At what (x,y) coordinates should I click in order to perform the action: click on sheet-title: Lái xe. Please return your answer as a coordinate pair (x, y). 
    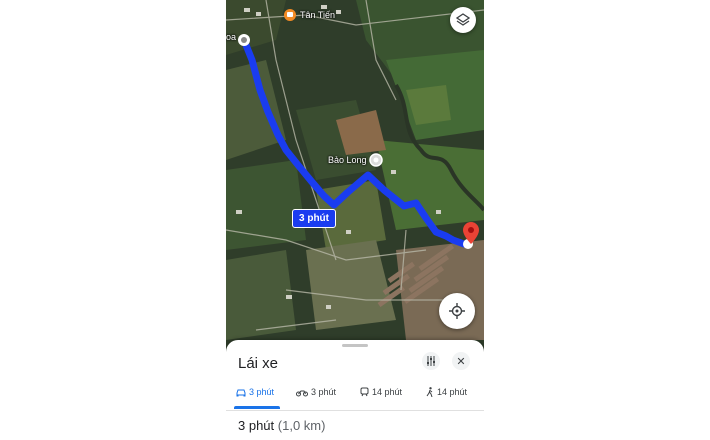
    Looking at the image, I should click on (258, 363).